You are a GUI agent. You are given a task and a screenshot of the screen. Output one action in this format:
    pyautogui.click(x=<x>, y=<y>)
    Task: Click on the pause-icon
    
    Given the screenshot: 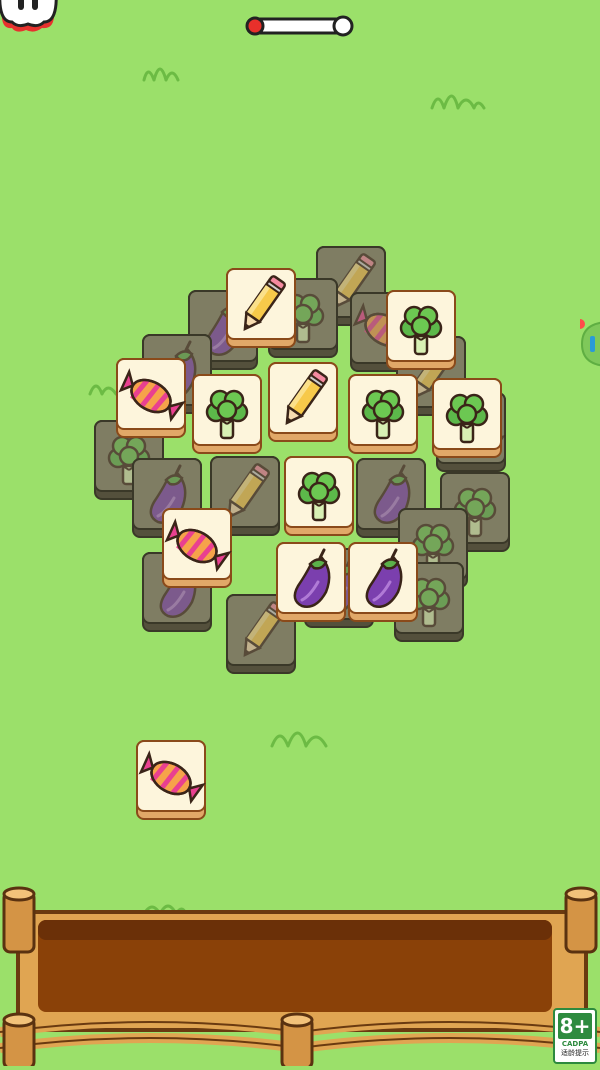 What is the action you would take?
    pyautogui.click(x=29, y=16)
    